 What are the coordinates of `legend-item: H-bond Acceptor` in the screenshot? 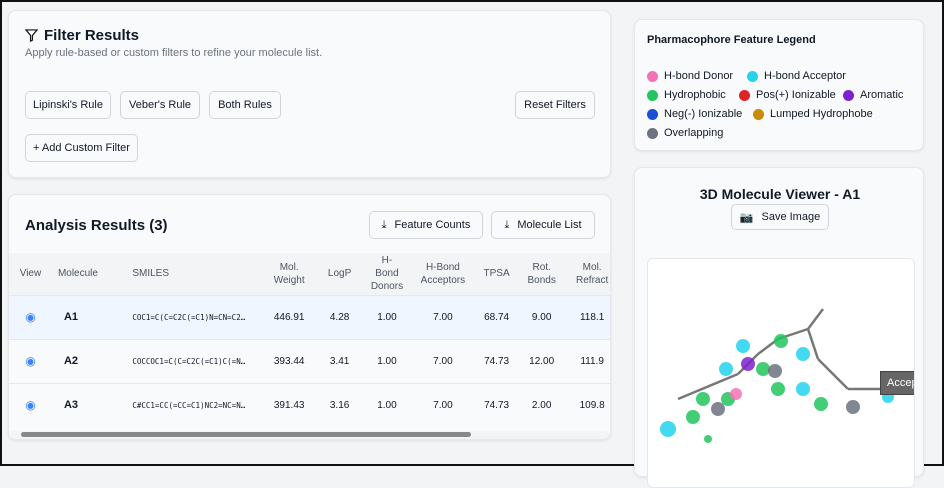 It's located at (796, 76).